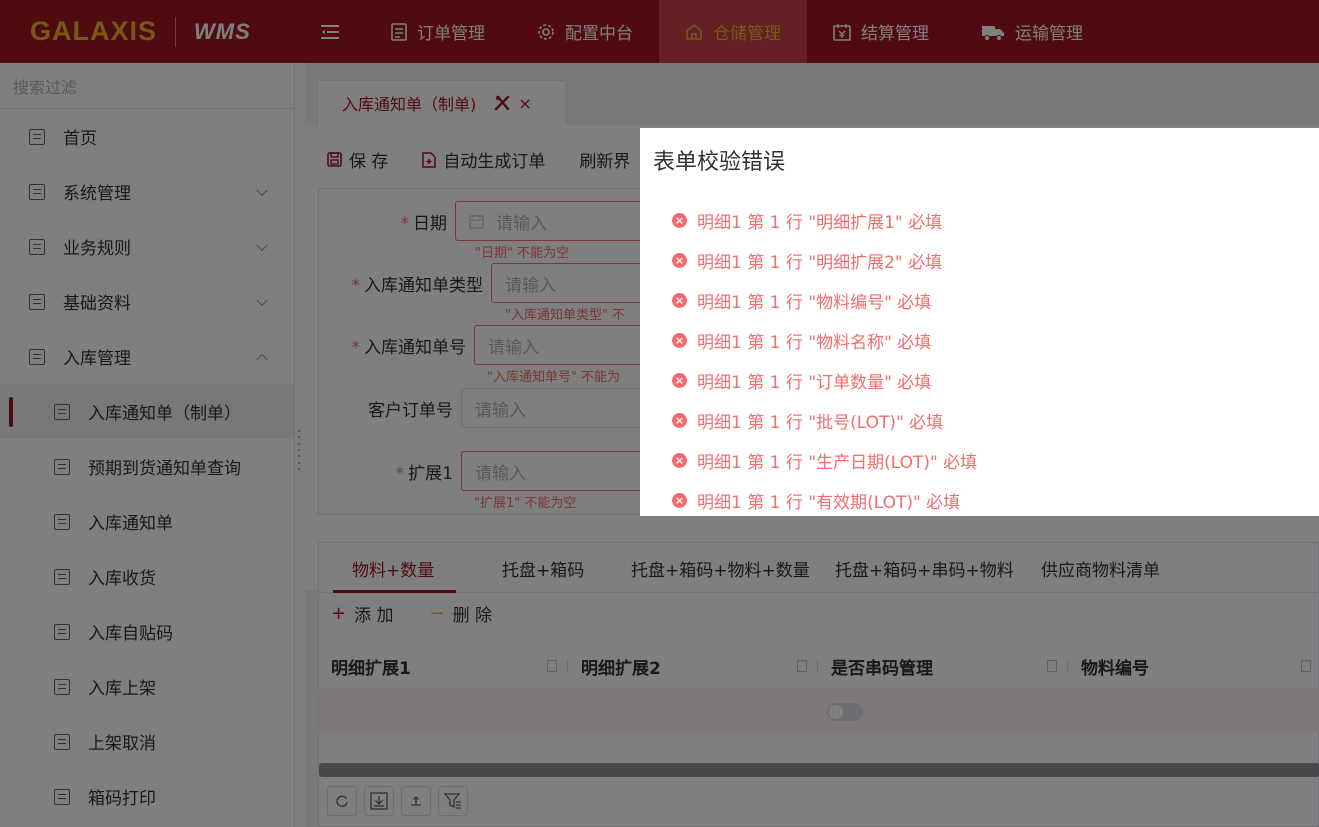 This screenshot has width=1319, height=827. I want to click on list-item: × 明细1 第 1 行 "物料名称" 必填, so click(824, 340).